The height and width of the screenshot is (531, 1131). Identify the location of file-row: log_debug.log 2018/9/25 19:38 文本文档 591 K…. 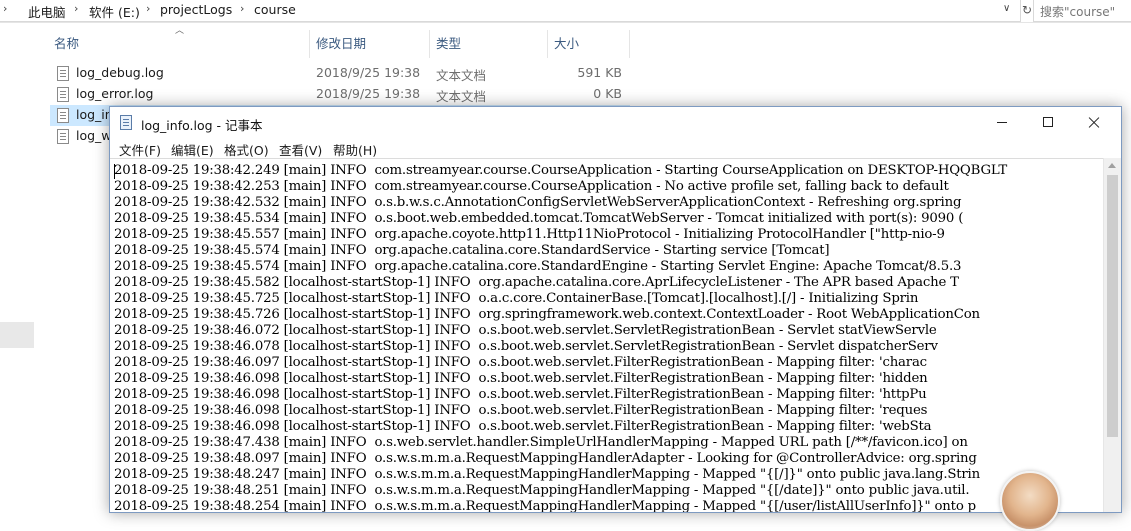
(340, 73).